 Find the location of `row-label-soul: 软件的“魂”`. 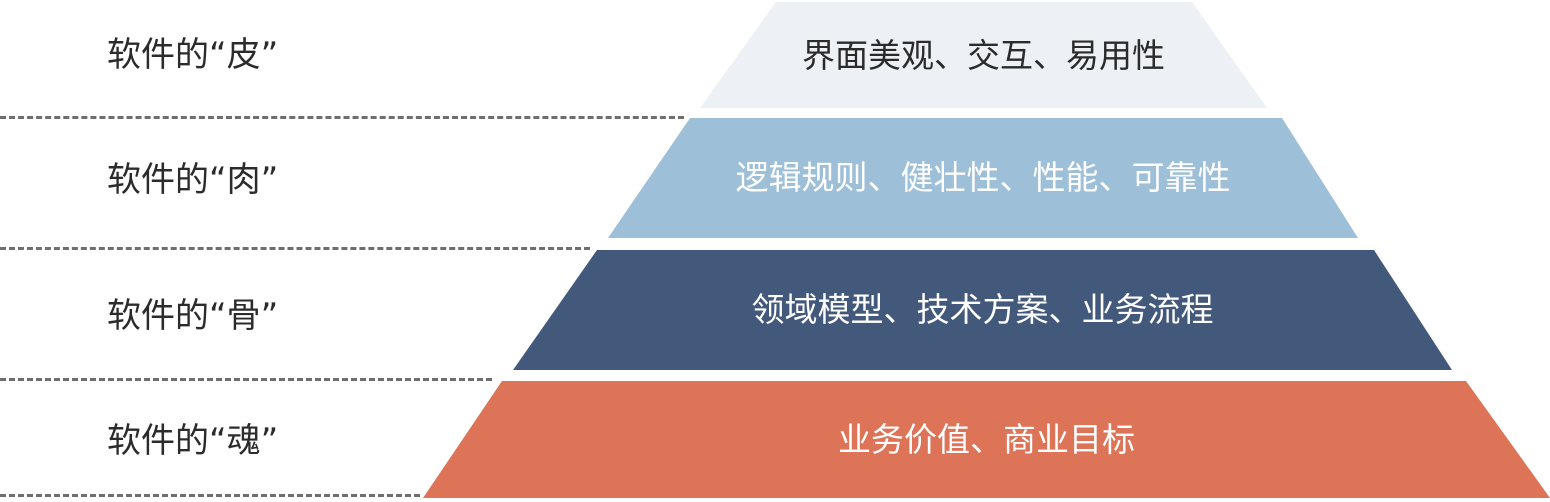

row-label-soul: 软件的“魂” is located at coordinates (193, 441).